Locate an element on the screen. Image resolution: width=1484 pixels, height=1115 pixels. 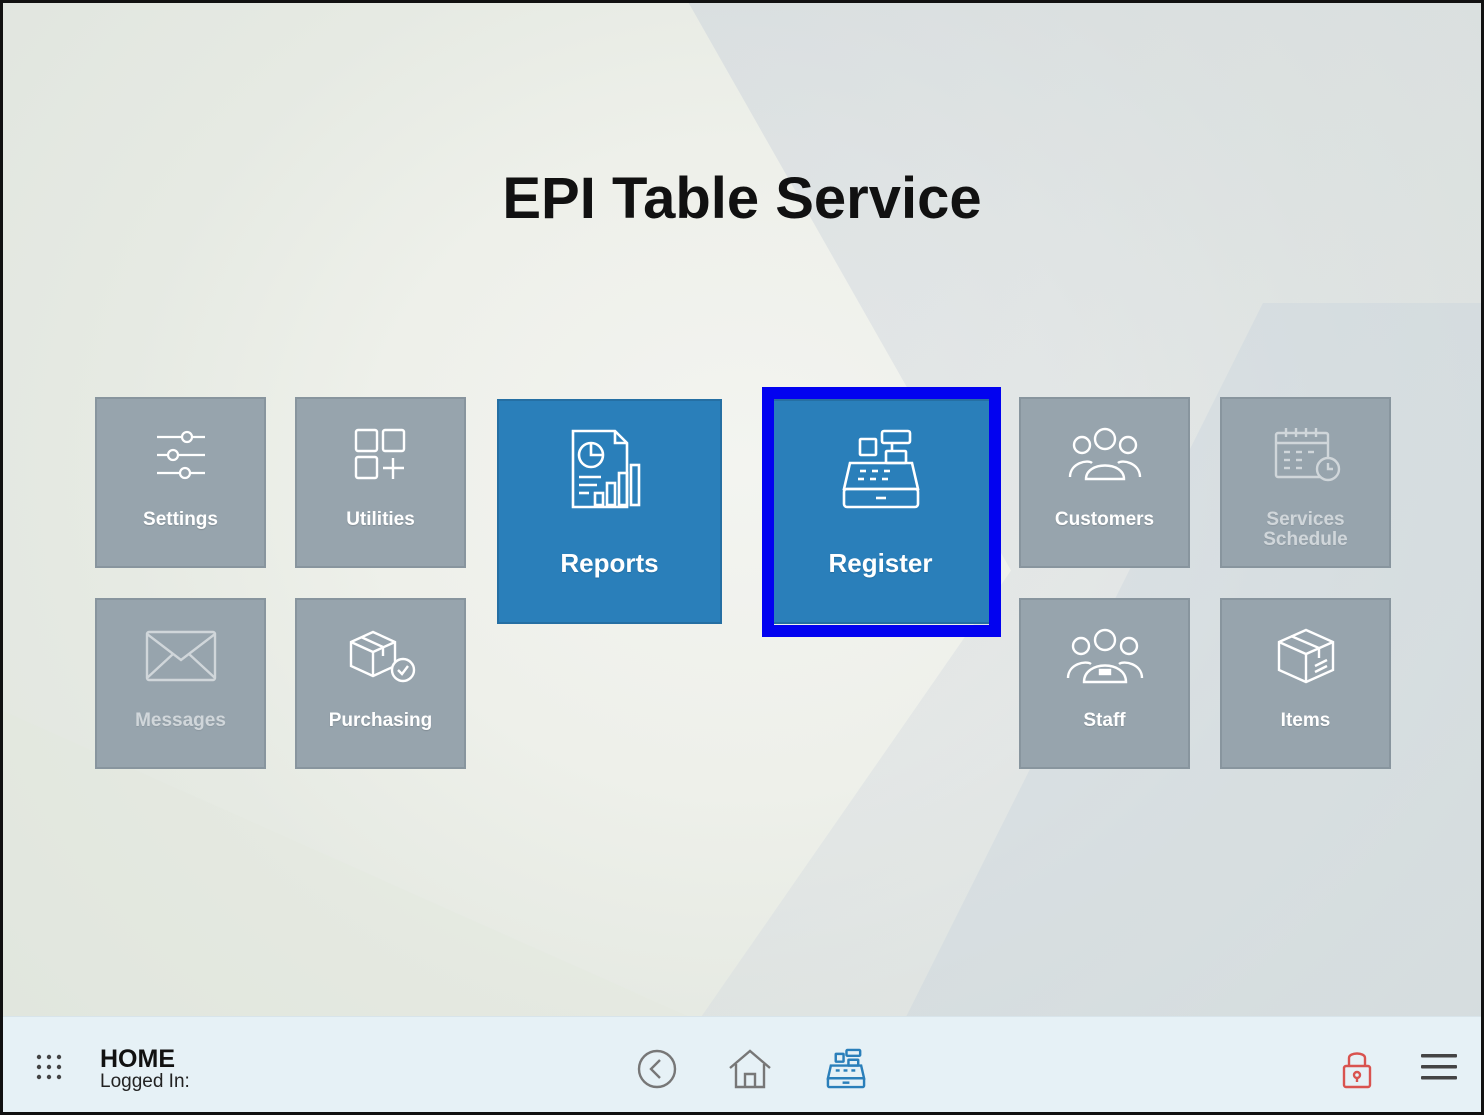
tile-purchasing: Purchasing is located at coordinates (380, 683).